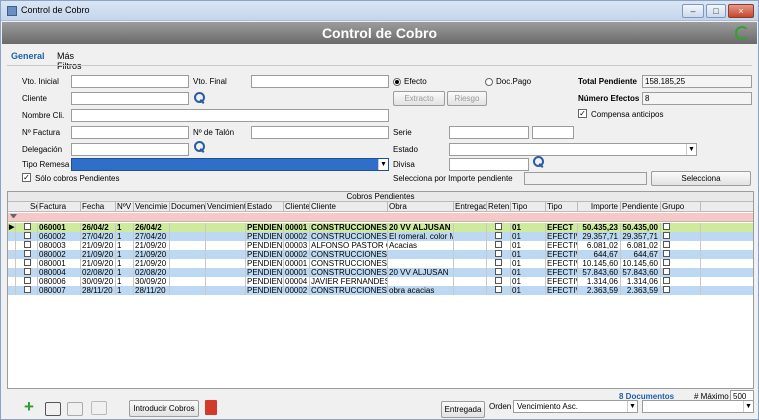 The image size is (759, 420). Describe the element at coordinates (380, 217) in the screenshot. I see `filter-row` at that location.